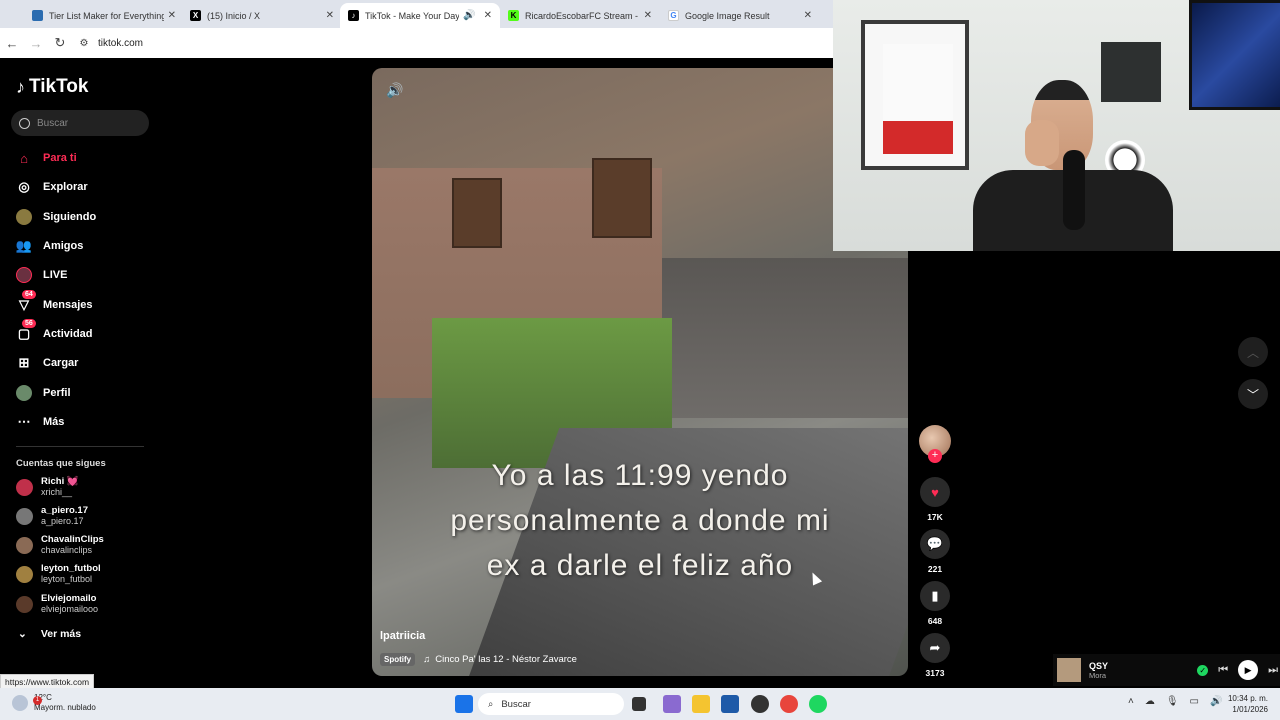  What do you see at coordinates (52, 87) in the screenshot?
I see `tiktok-logo: ♪ TikTok` at bounding box center [52, 87].